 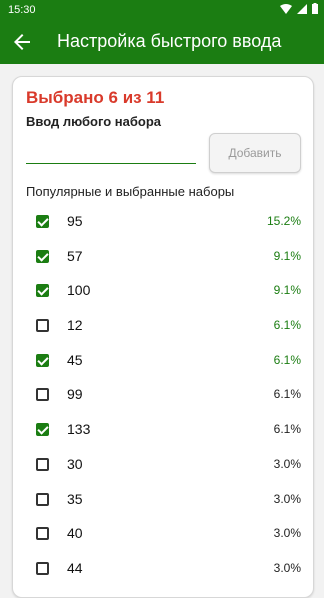 What do you see at coordinates (163, 360) in the screenshot?
I see `list-item: 45 6.1%` at bounding box center [163, 360].